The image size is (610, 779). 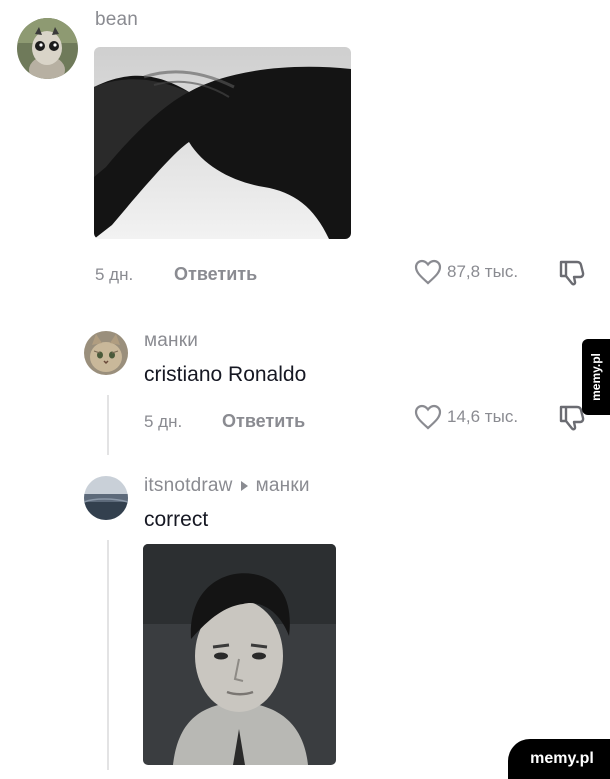 I want to click on comment-username: itsnotdraw манки, so click(x=227, y=486).